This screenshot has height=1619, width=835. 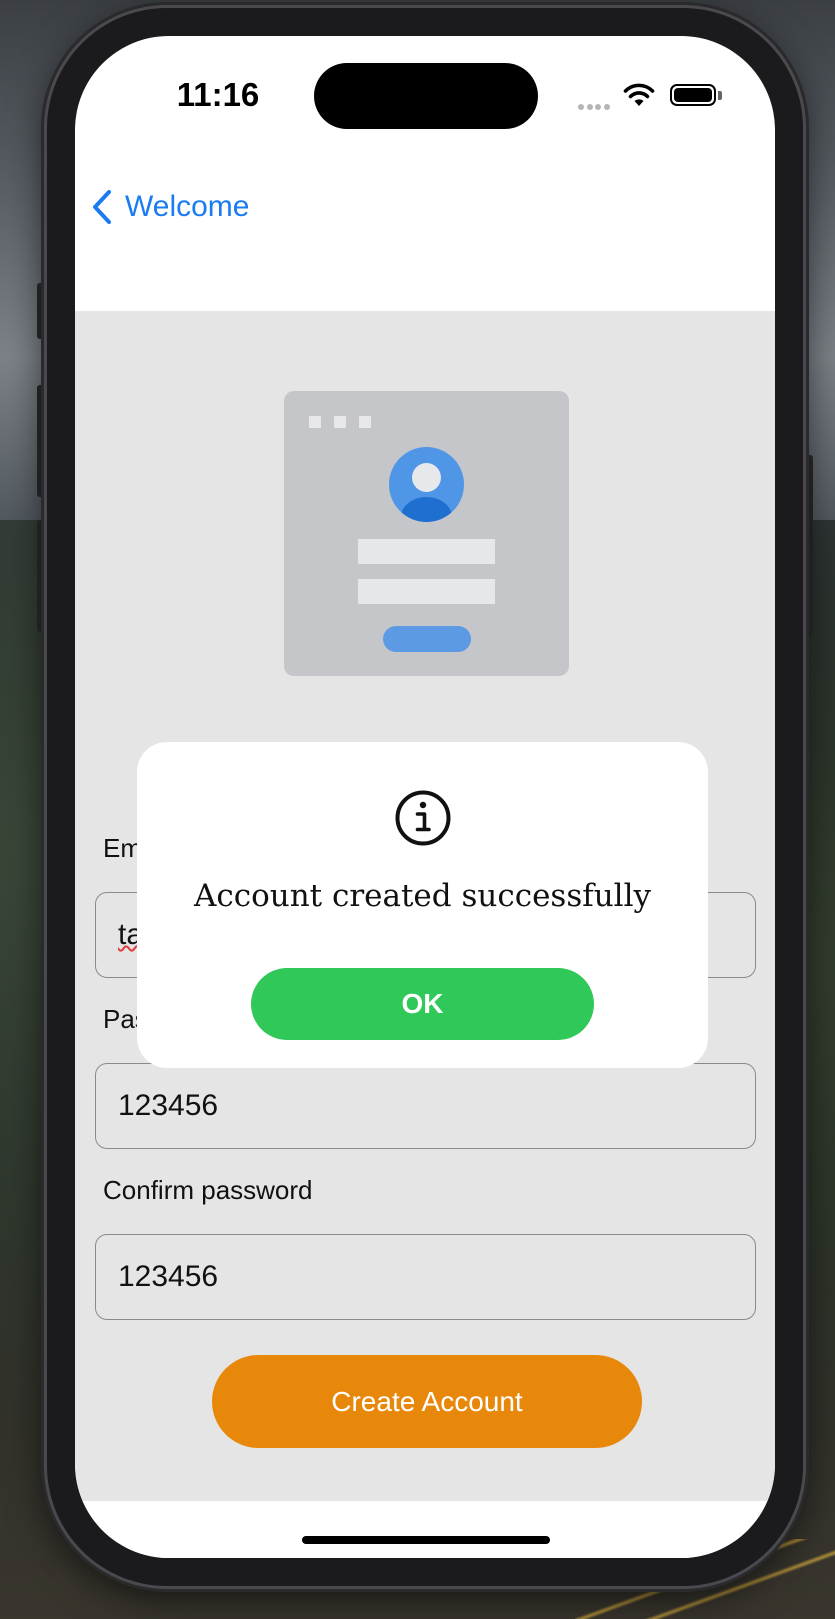 I want to click on power-button, so click(x=808, y=545).